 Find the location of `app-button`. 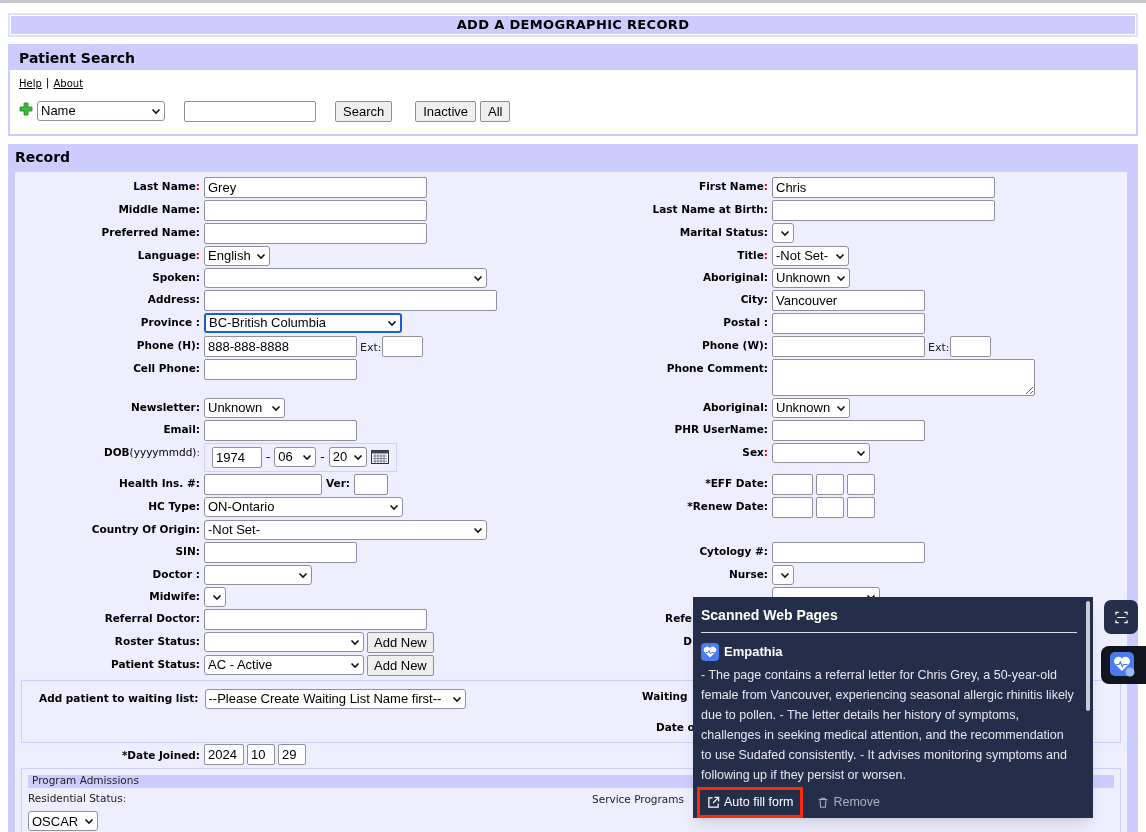

app-button is located at coordinates (1123, 665).